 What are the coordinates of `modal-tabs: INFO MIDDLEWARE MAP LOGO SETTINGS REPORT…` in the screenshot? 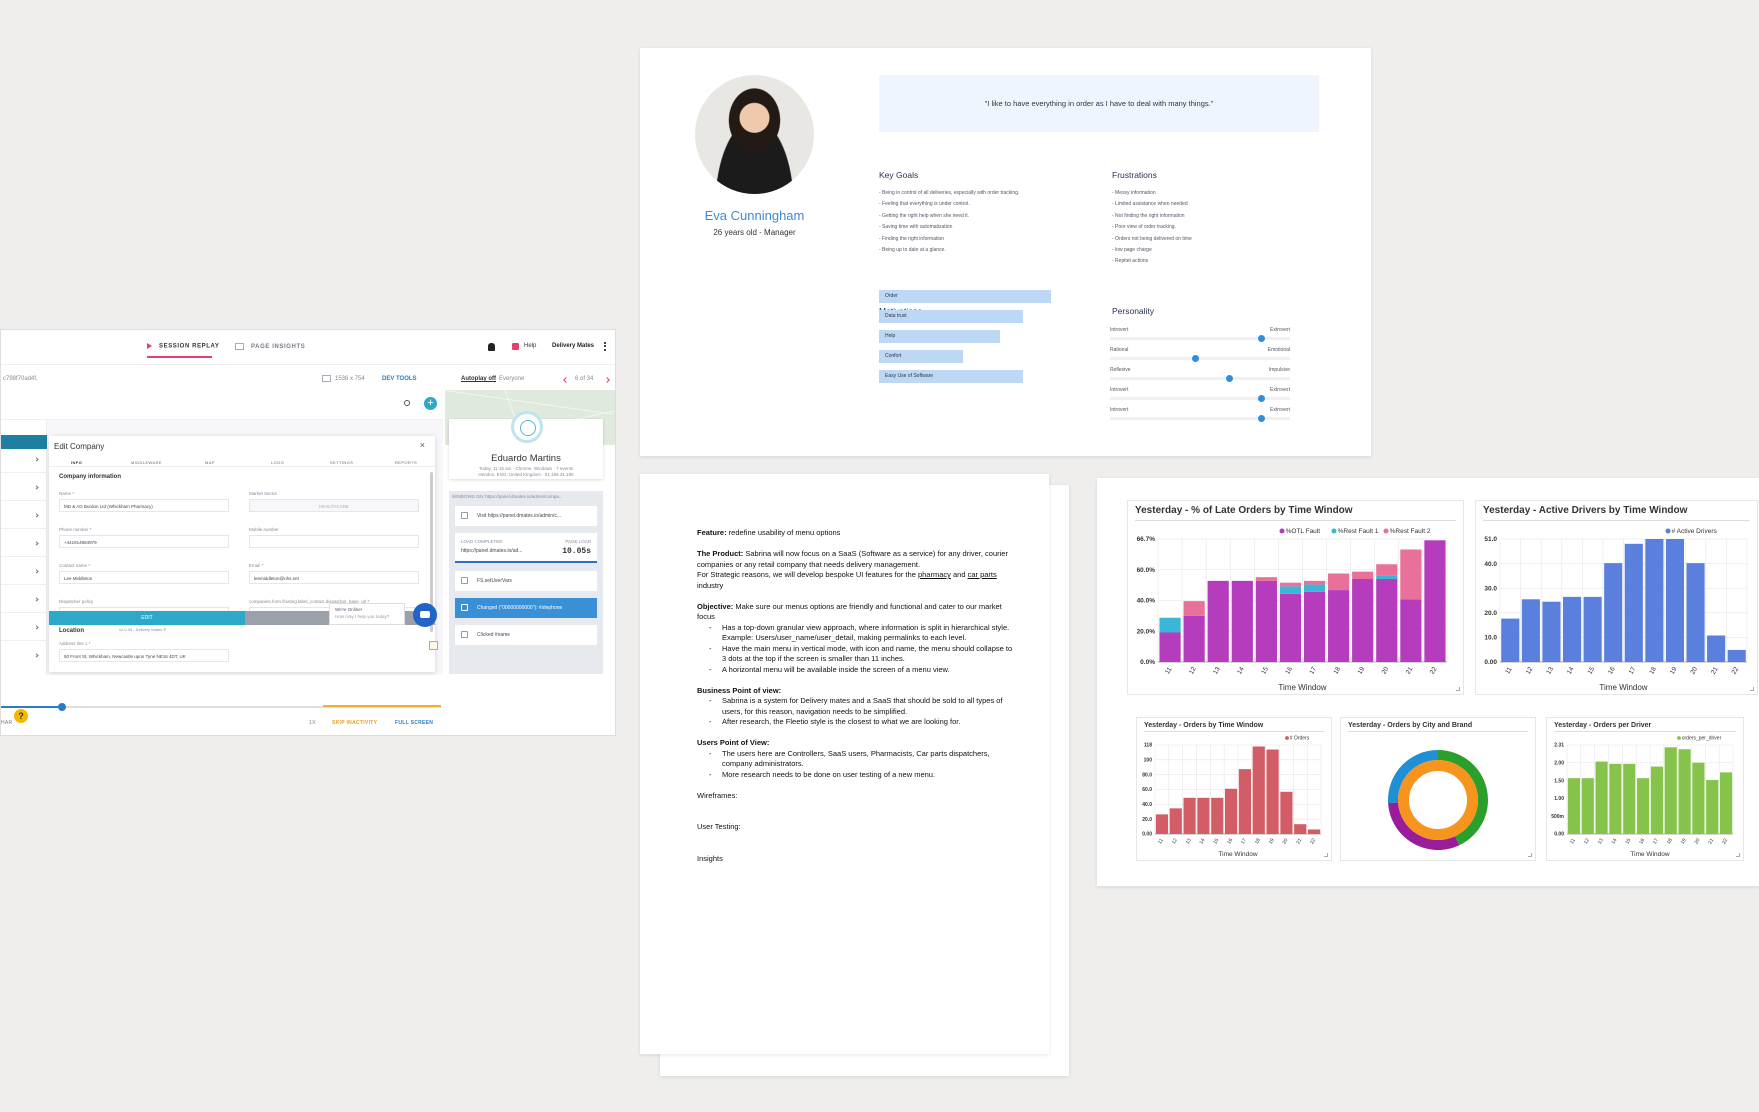 It's located at (242, 462).